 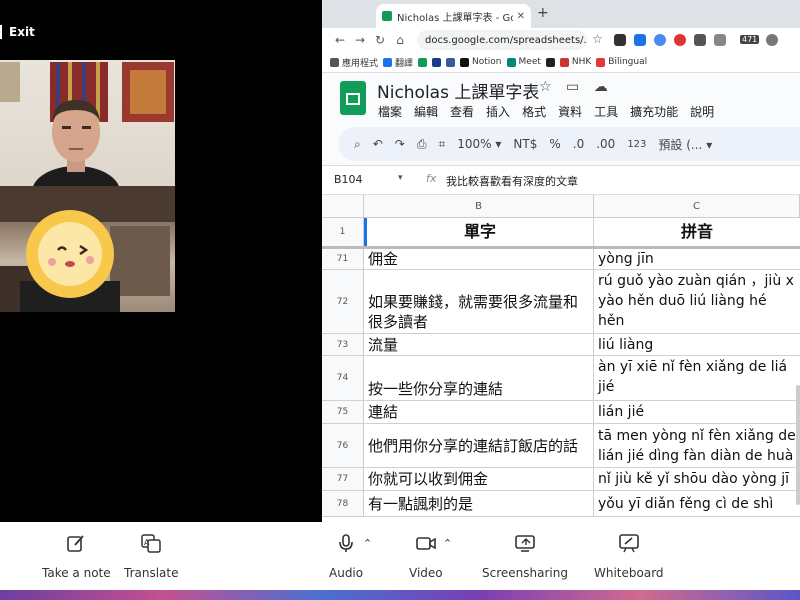 I want to click on menu-tools: 工具, so click(x=606, y=111).